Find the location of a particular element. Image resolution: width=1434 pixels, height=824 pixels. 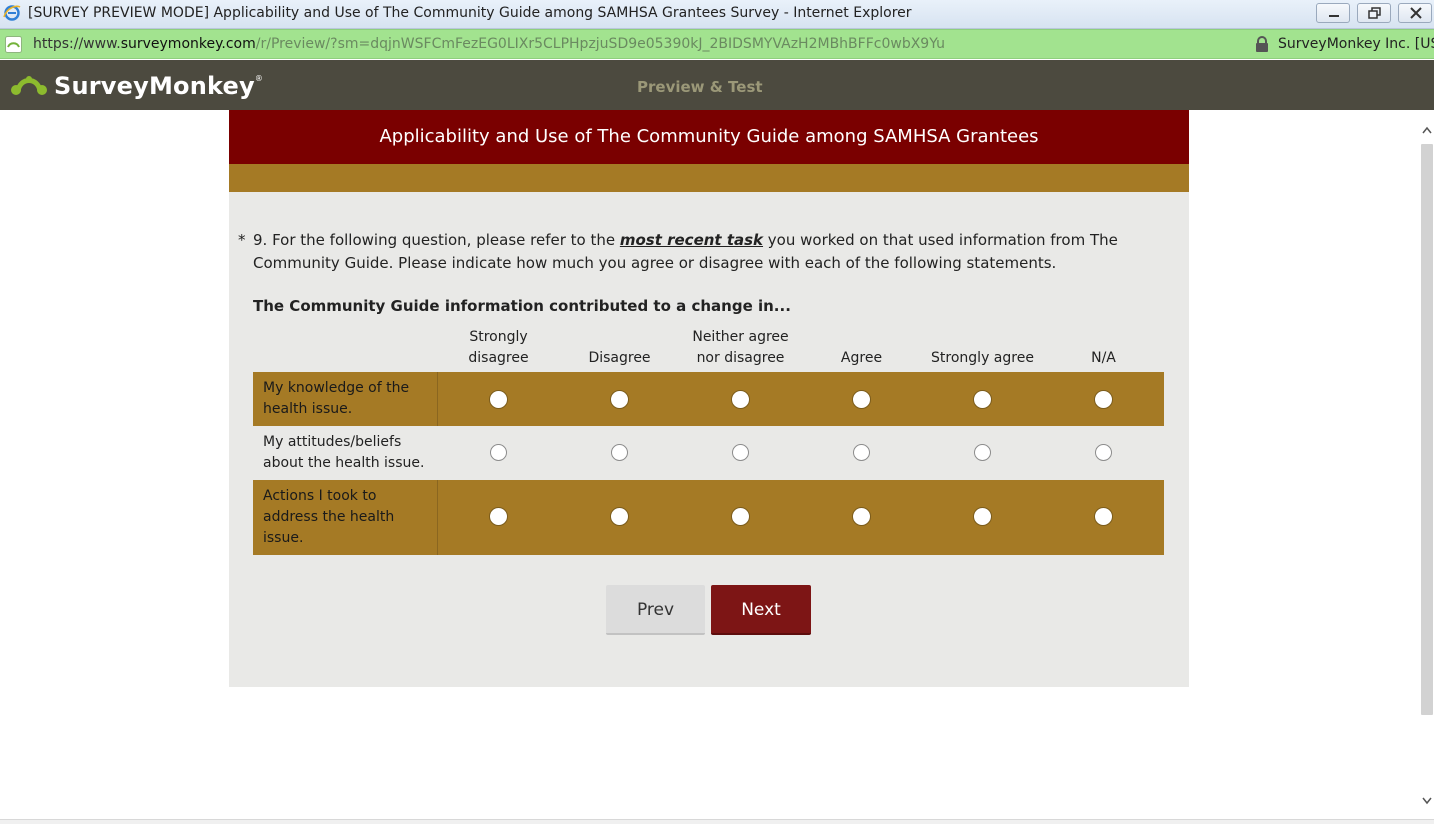

minimize-icon is located at coordinates (1334, 16).